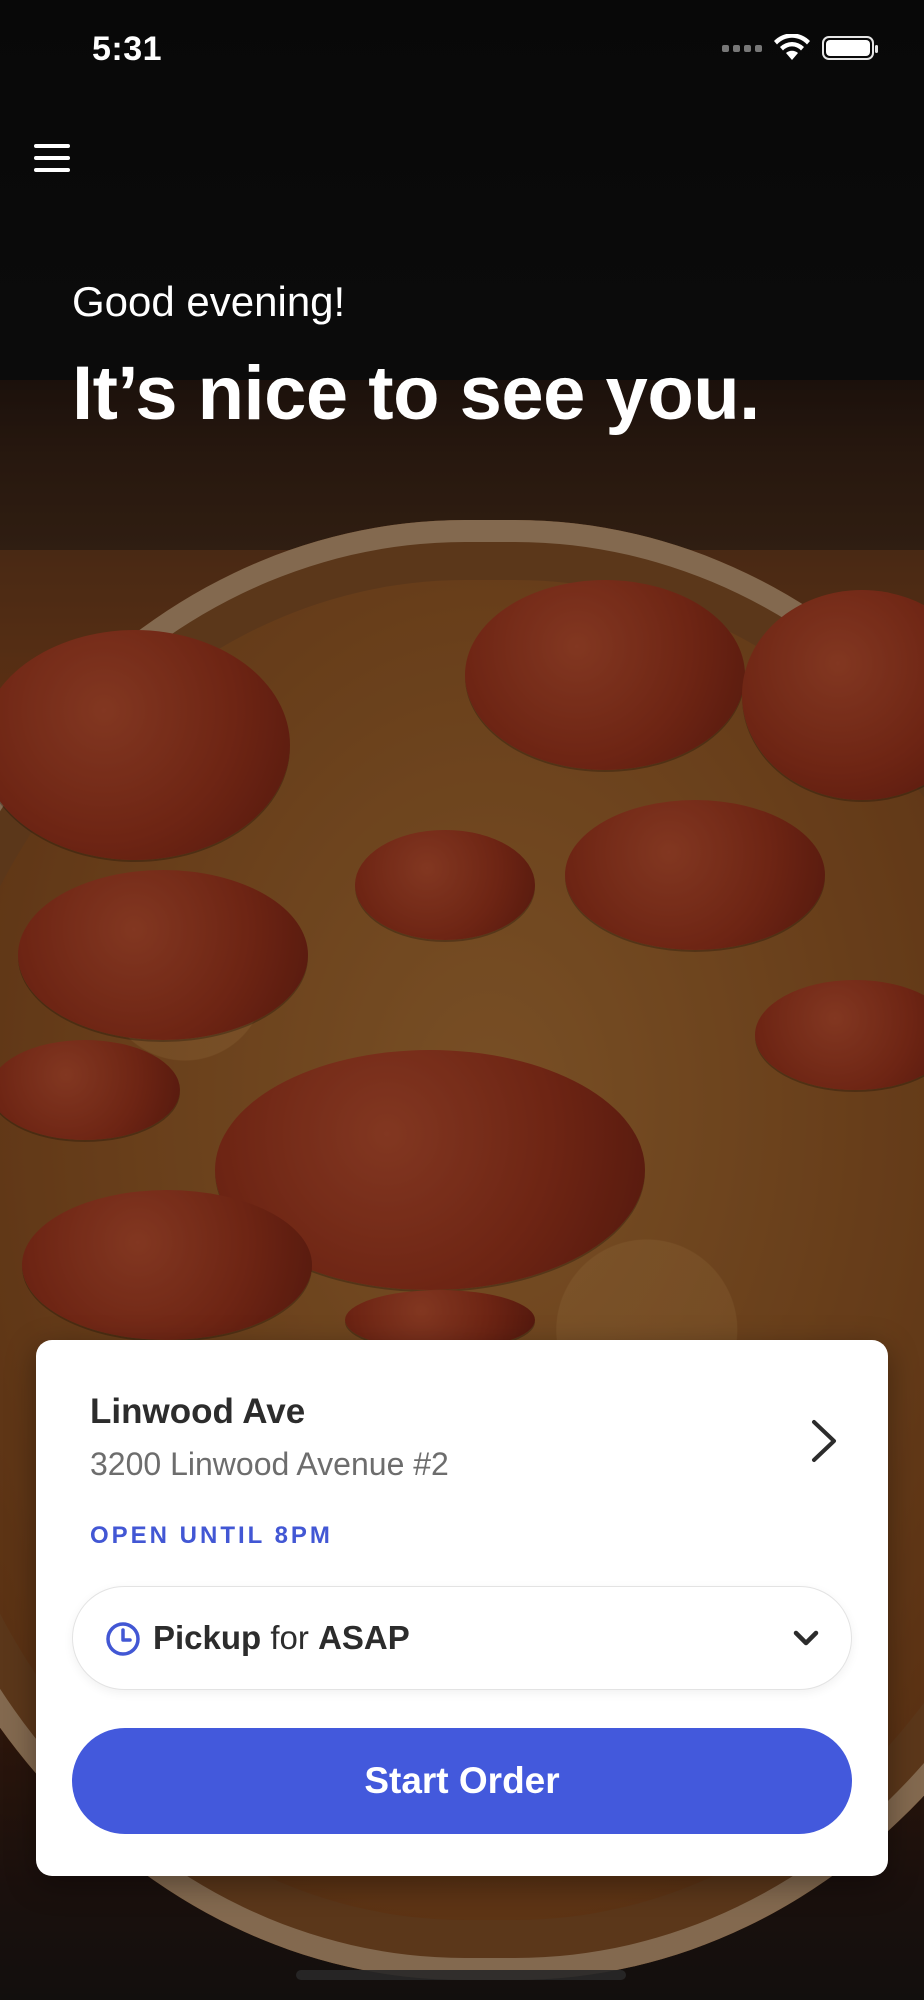  What do you see at coordinates (211, 1535) in the screenshot?
I see `open-status-badge: OPEN UNTIL 8PM` at bounding box center [211, 1535].